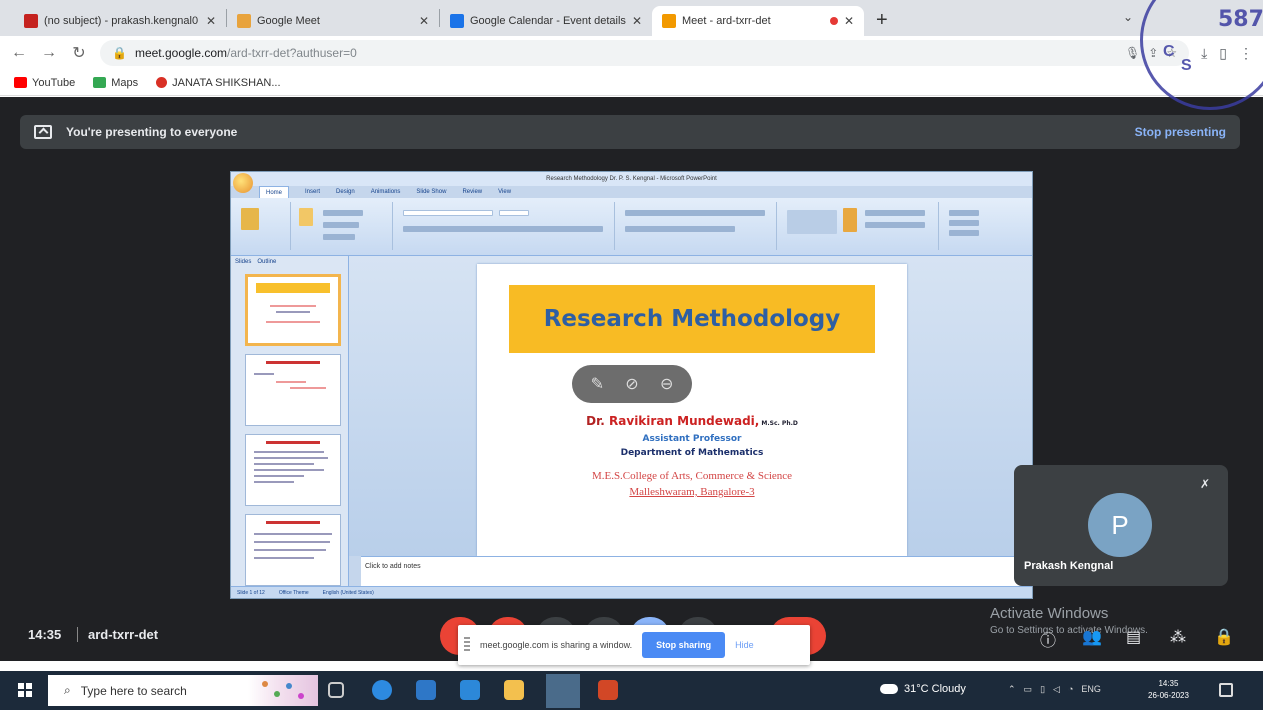  I want to click on meeting-time: 14:35, so click(45, 634).